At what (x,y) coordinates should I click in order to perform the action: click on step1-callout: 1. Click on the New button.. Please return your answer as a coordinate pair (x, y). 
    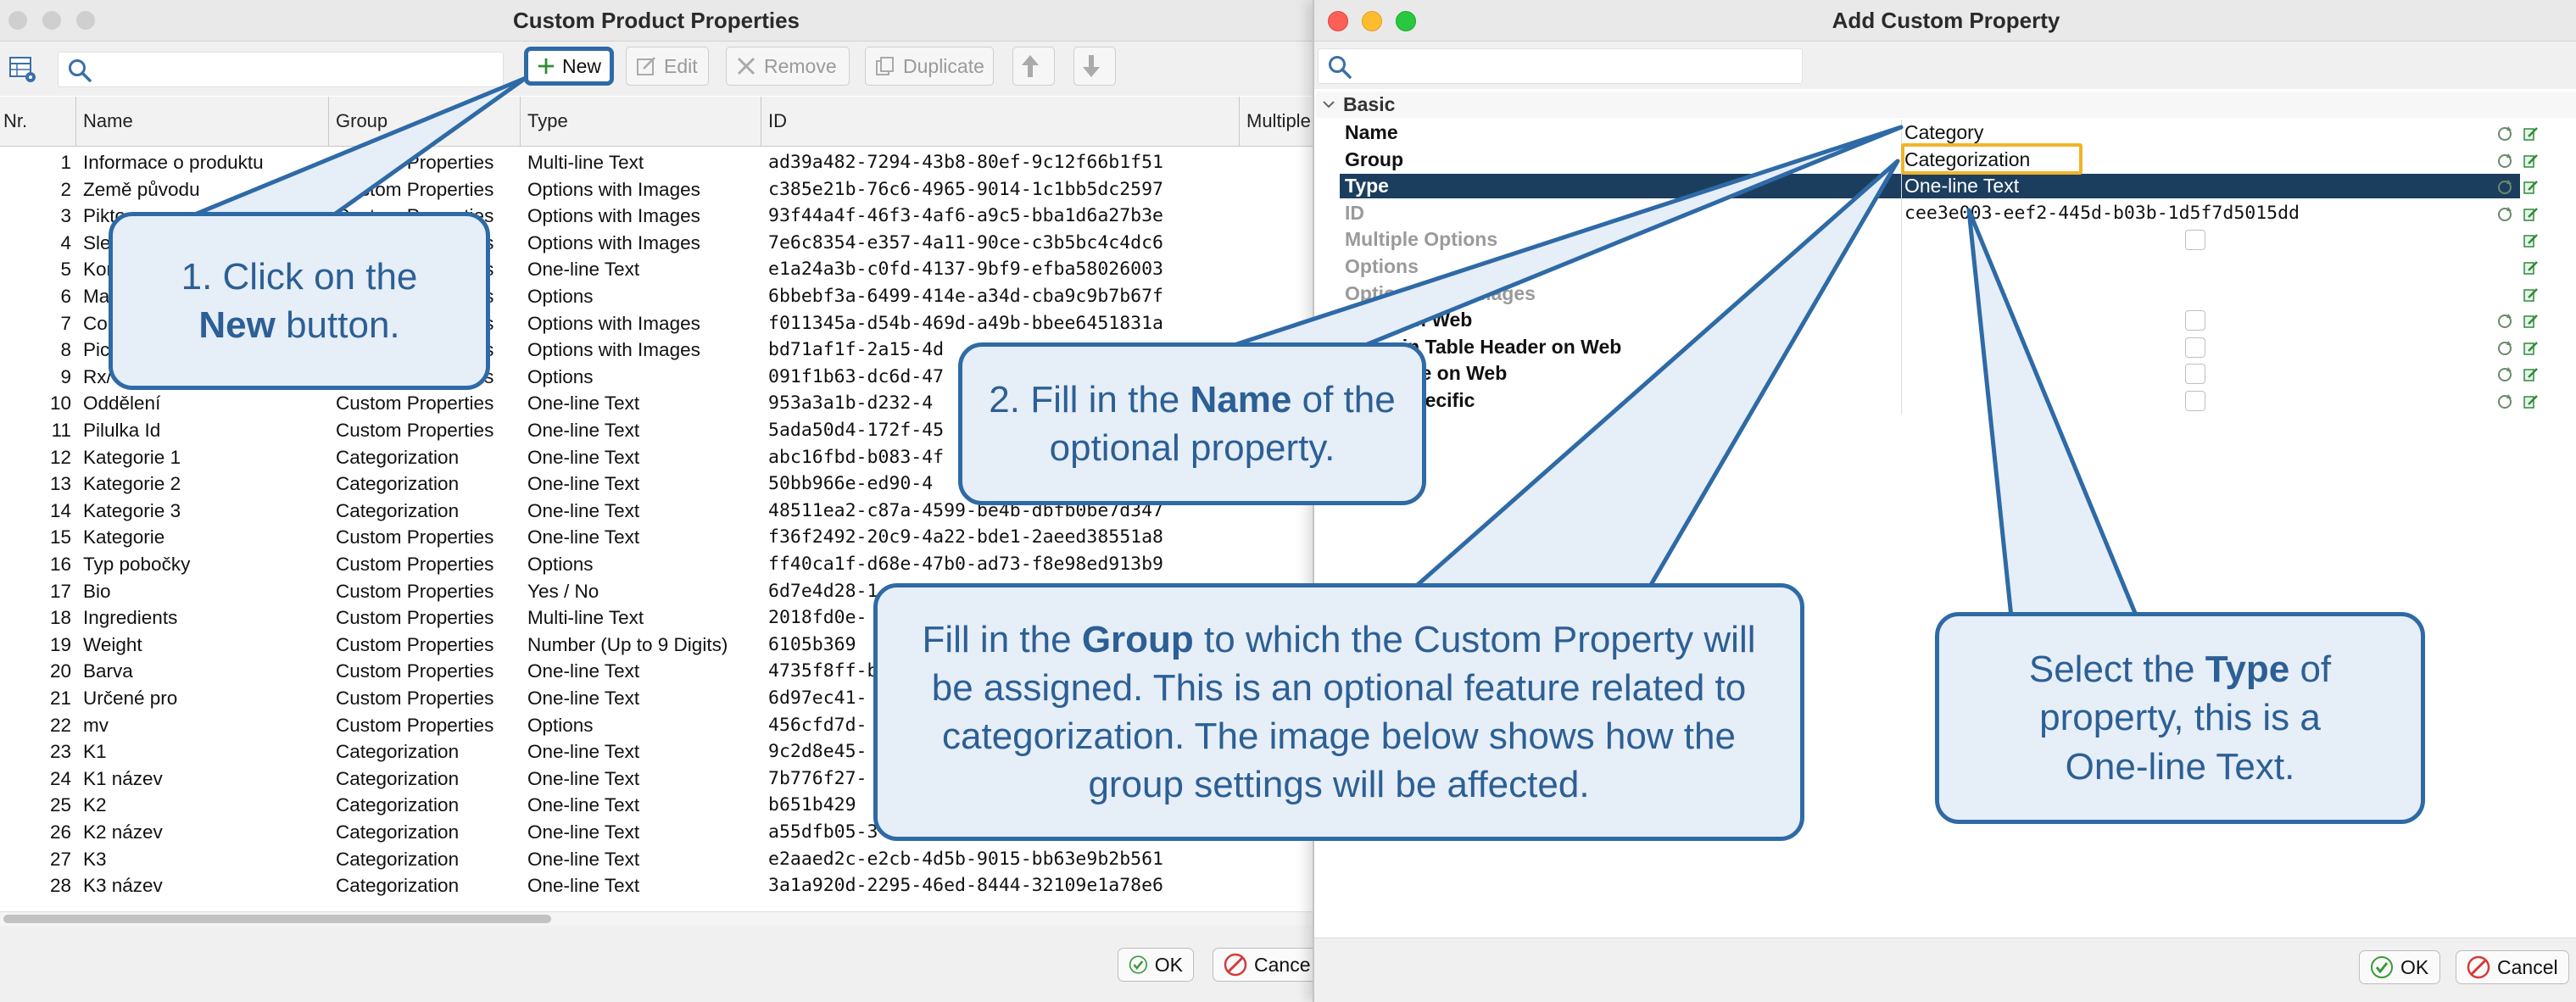
    Looking at the image, I should click on (299, 301).